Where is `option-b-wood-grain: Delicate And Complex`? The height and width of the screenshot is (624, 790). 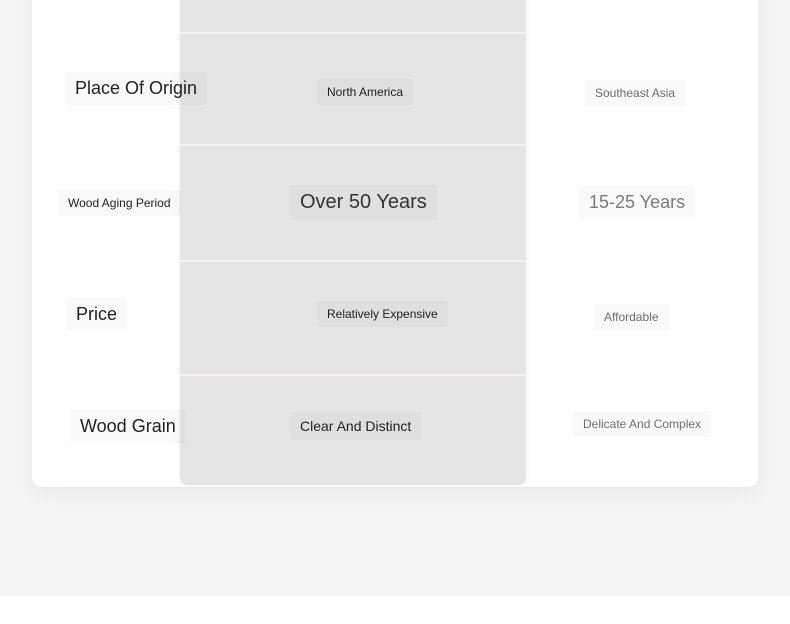
option-b-wood-grain: Delicate And Complex is located at coordinates (642, 424).